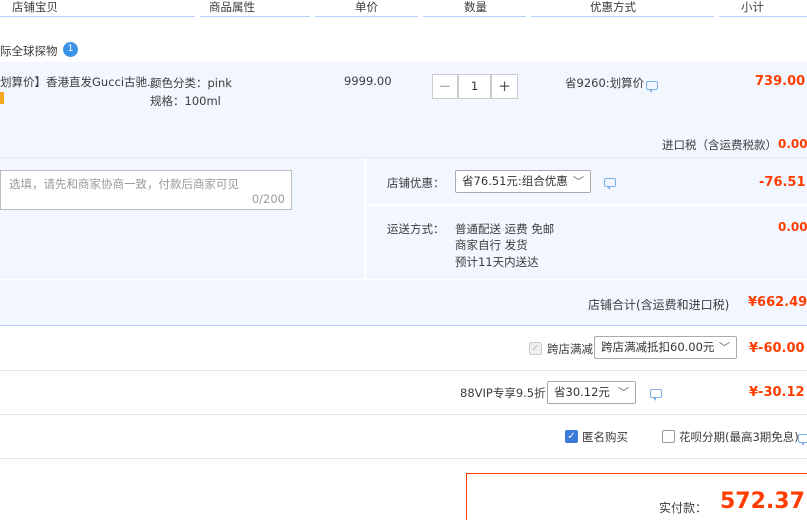  What do you see at coordinates (503, 393) in the screenshot?
I see `vip-label: 88VIP专享9.5折` at bounding box center [503, 393].